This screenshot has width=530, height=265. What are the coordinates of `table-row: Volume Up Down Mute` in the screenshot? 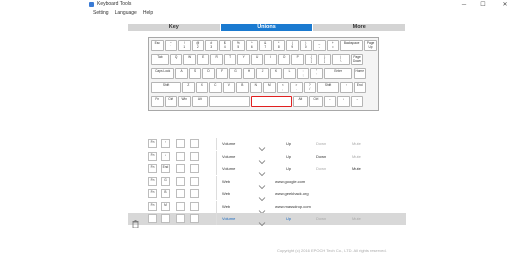 It's located at (267, 221).